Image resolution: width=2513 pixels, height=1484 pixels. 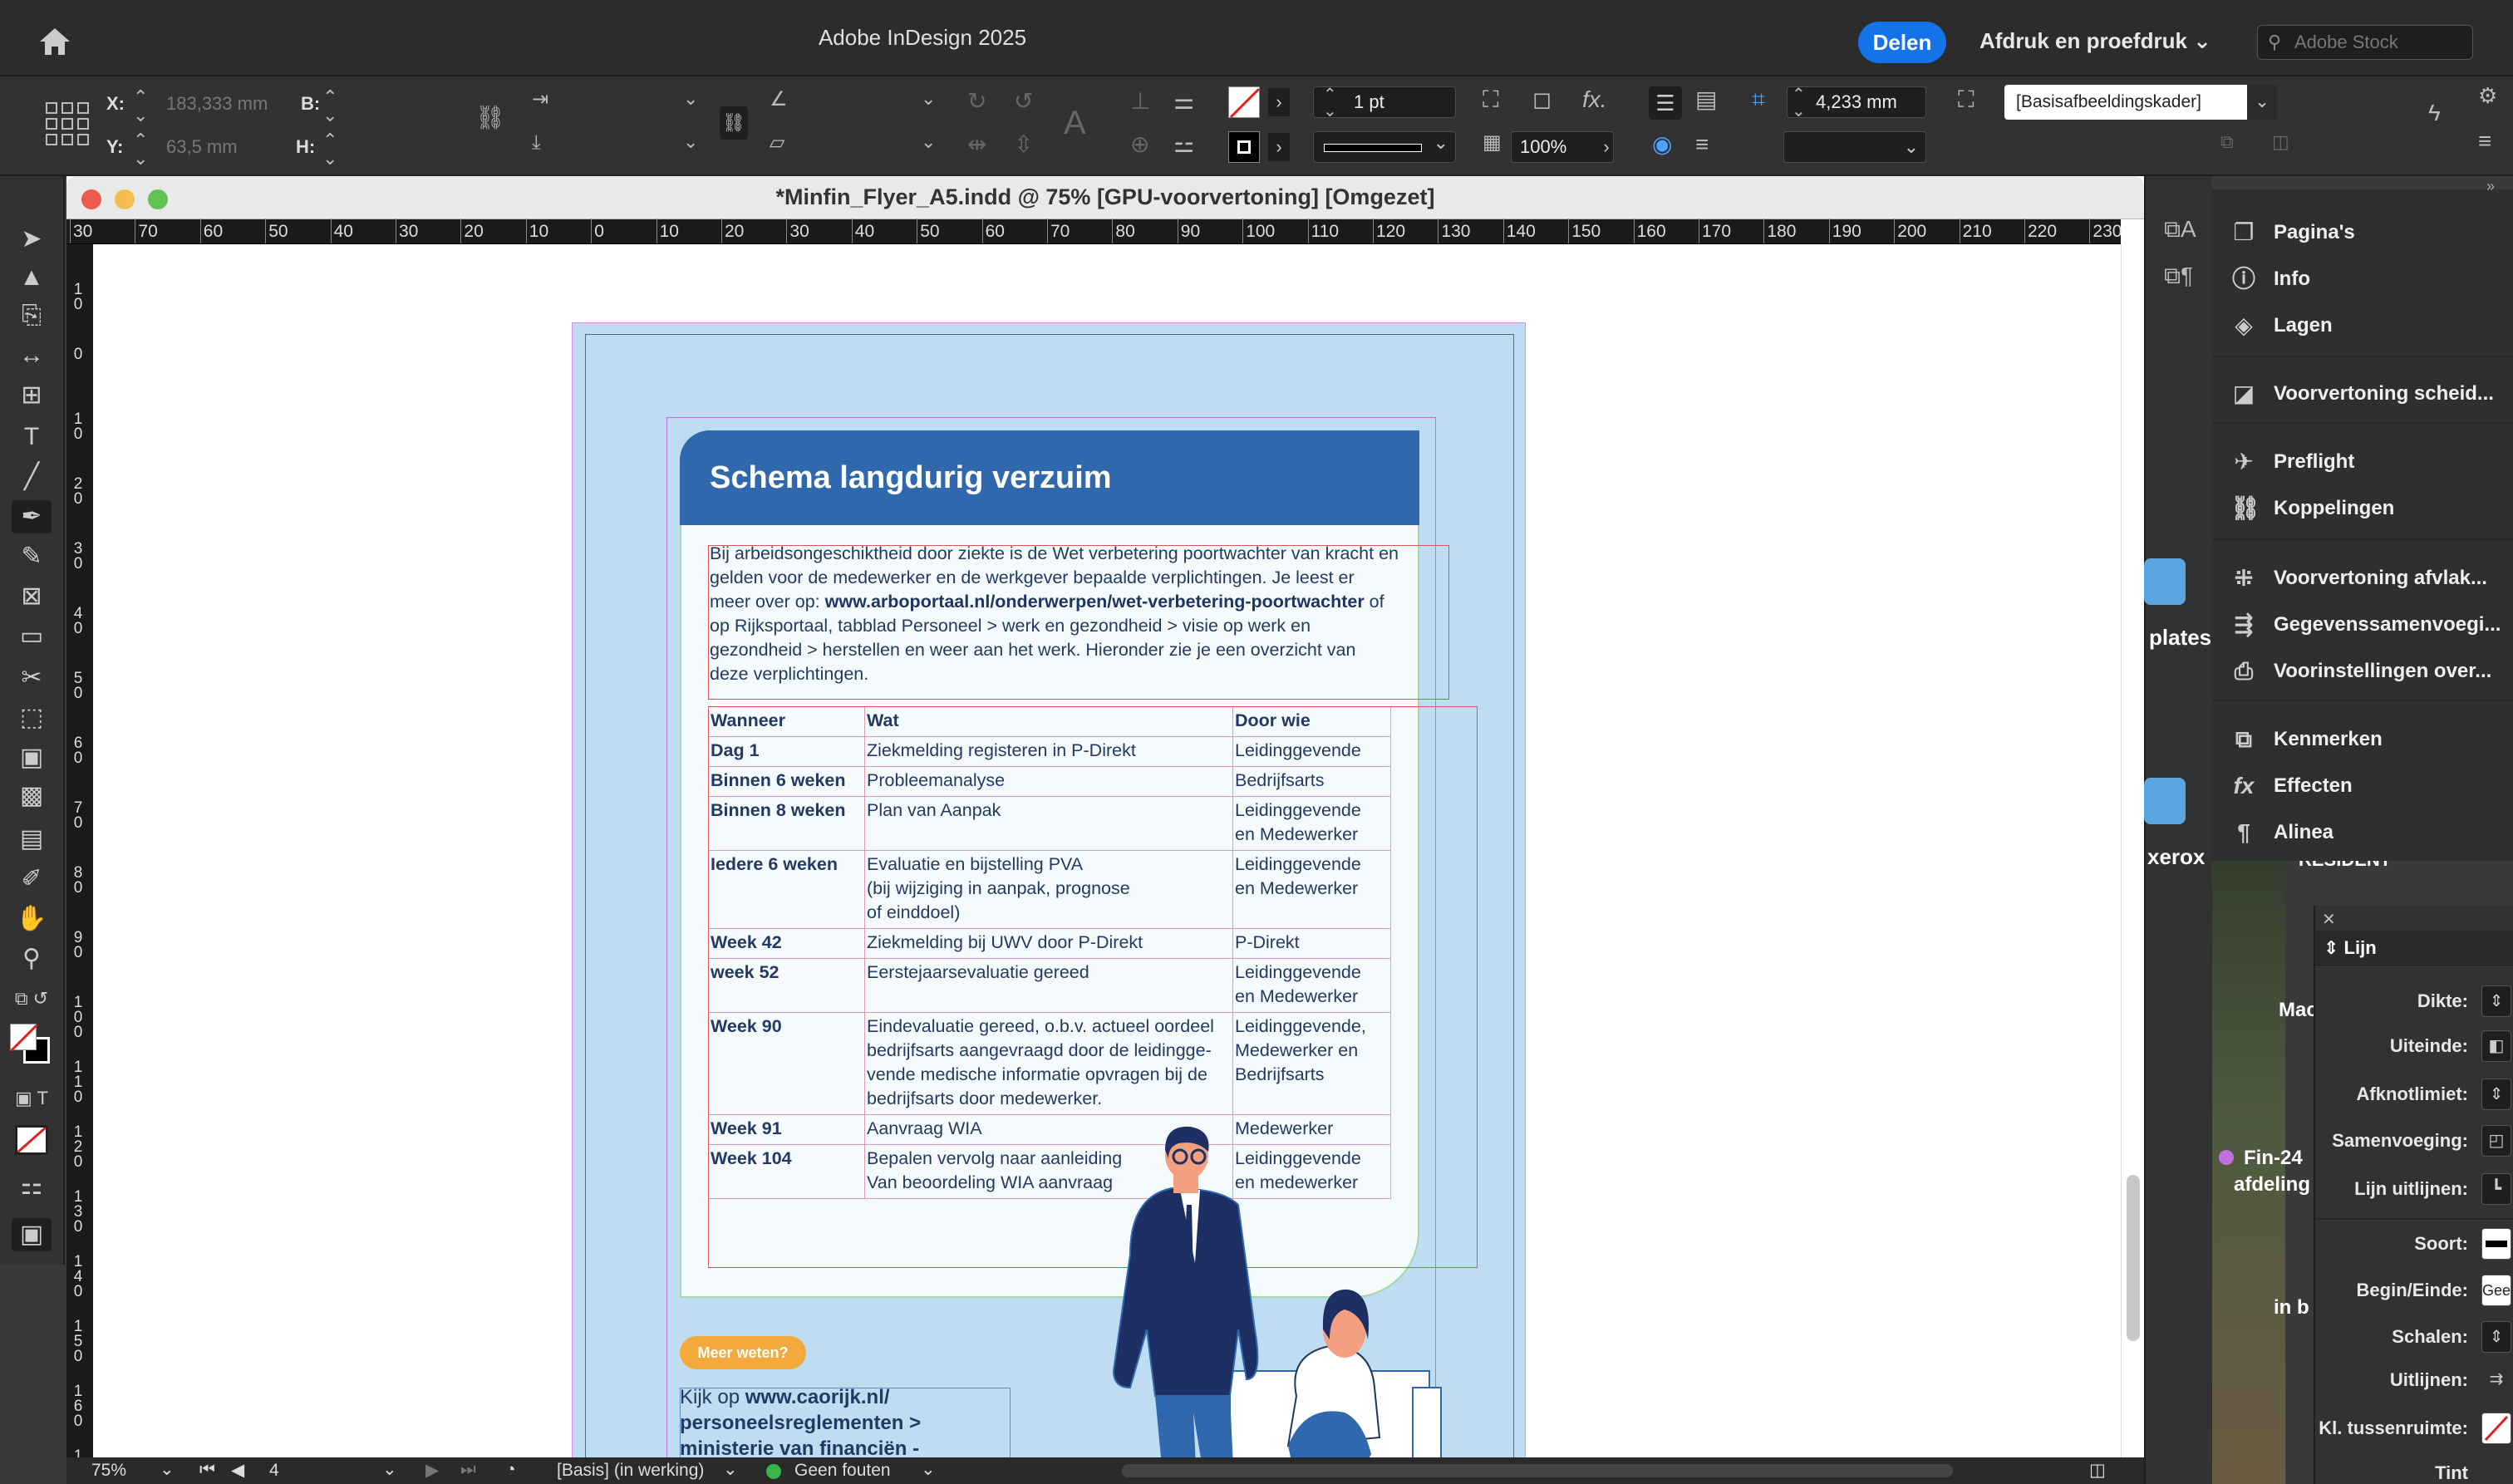 What do you see at coordinates (1491, 99) in the screenshot?
I see `fit-content-icon: ⛶` at bounding box center [1491, 99].